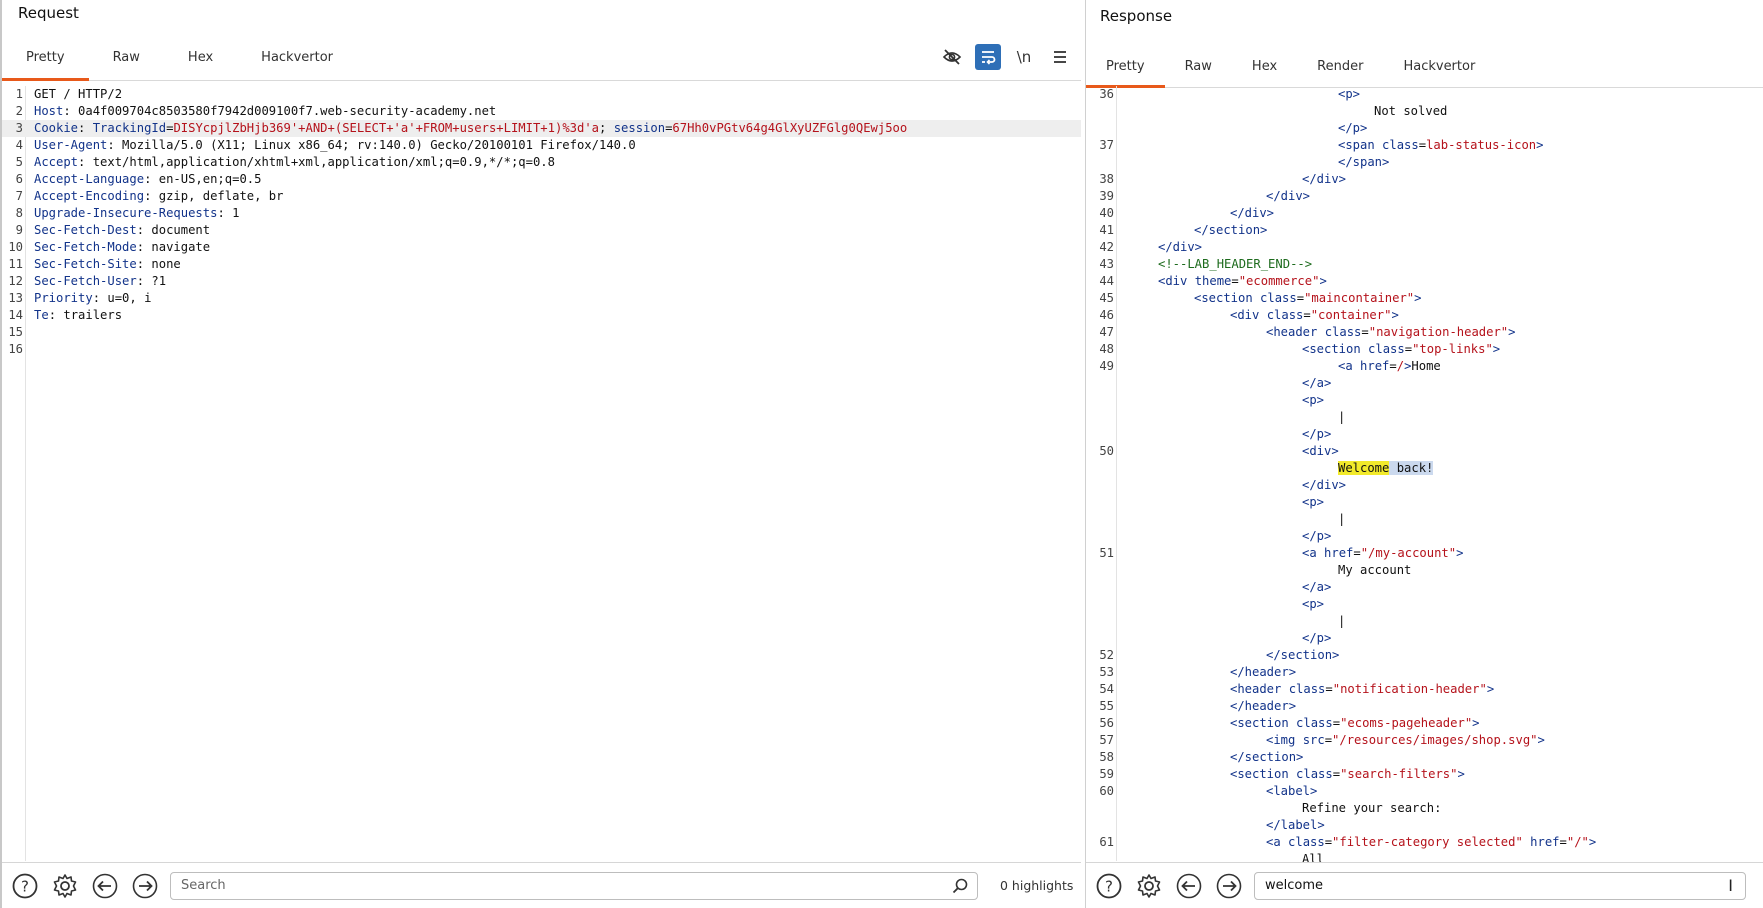 This screenshot has width=1763, height=908. Describe the element at coordinates (1106, 706) in the screenshot. I see `line-number: 55` at that location.